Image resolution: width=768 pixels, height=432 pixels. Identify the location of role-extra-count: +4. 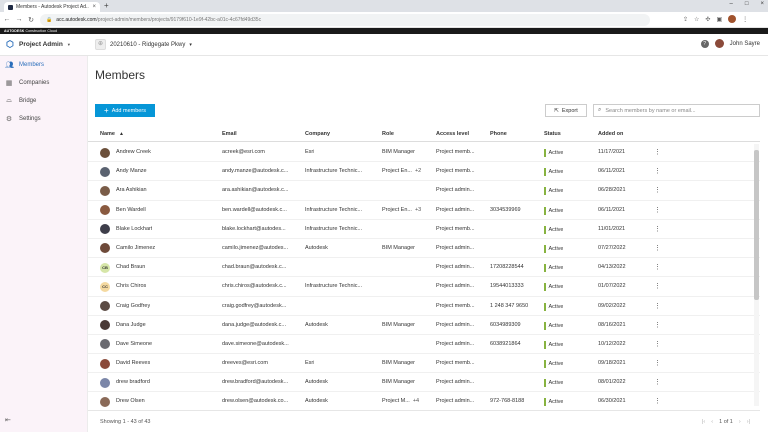
(416, 401).